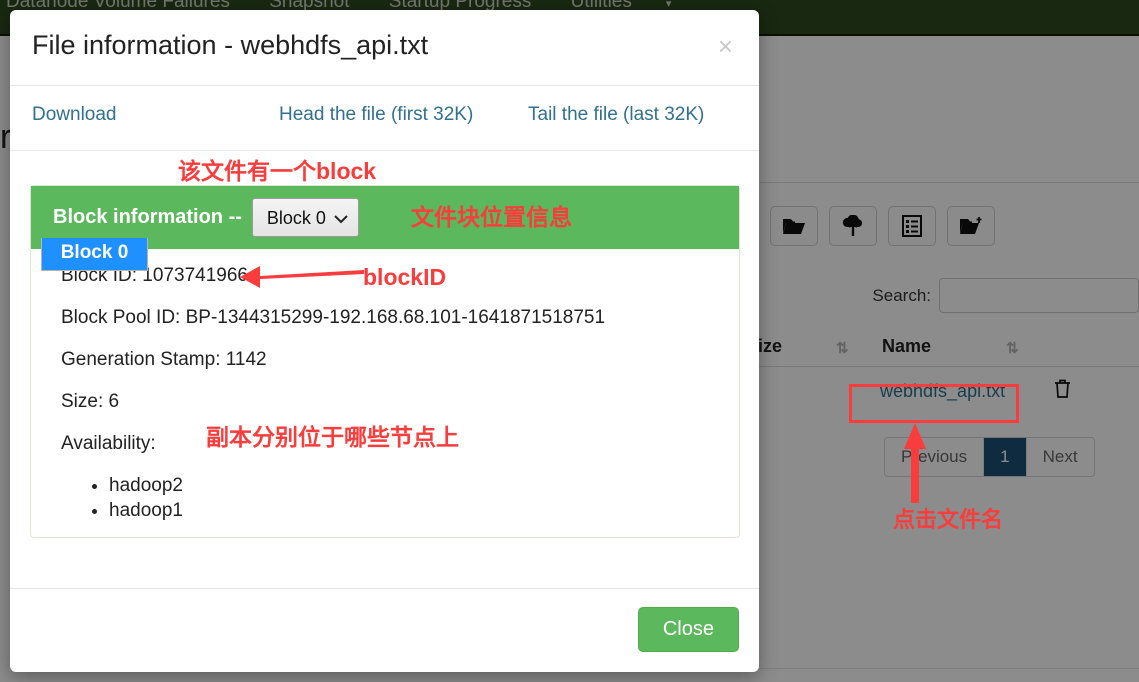 This screenshot has height=682, width=1139. Describe the element at coordinates (616, 115) in the screenshot. I see `tail-file-link: Tail the file (last 32K)` at that location.